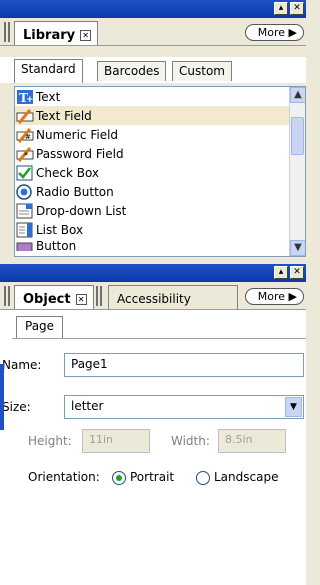  Describe the element at coordinates (75, 191) in the screenshot. I see `item-label: Radio Button` at that location.